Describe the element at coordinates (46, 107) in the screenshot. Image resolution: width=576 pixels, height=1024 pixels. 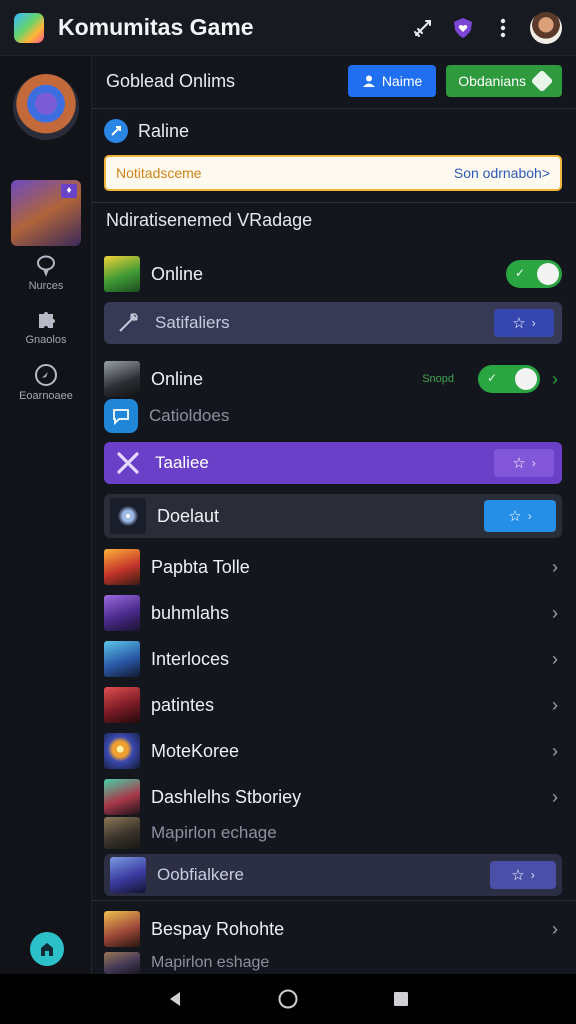
I see `game-avatar` at that location.